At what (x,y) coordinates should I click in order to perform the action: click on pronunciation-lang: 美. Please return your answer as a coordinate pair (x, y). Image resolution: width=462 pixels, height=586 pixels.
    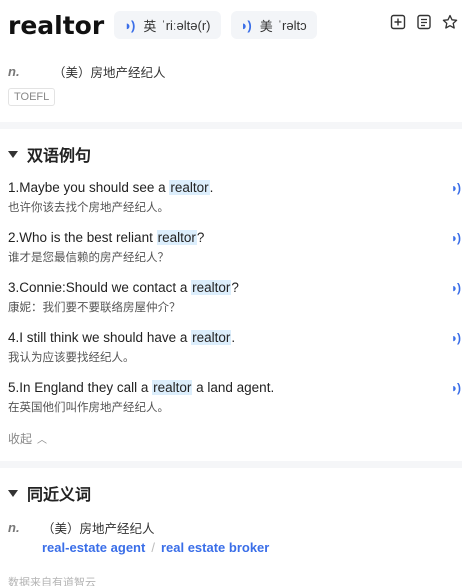
    Looking at the image, I should click on (266, 26).